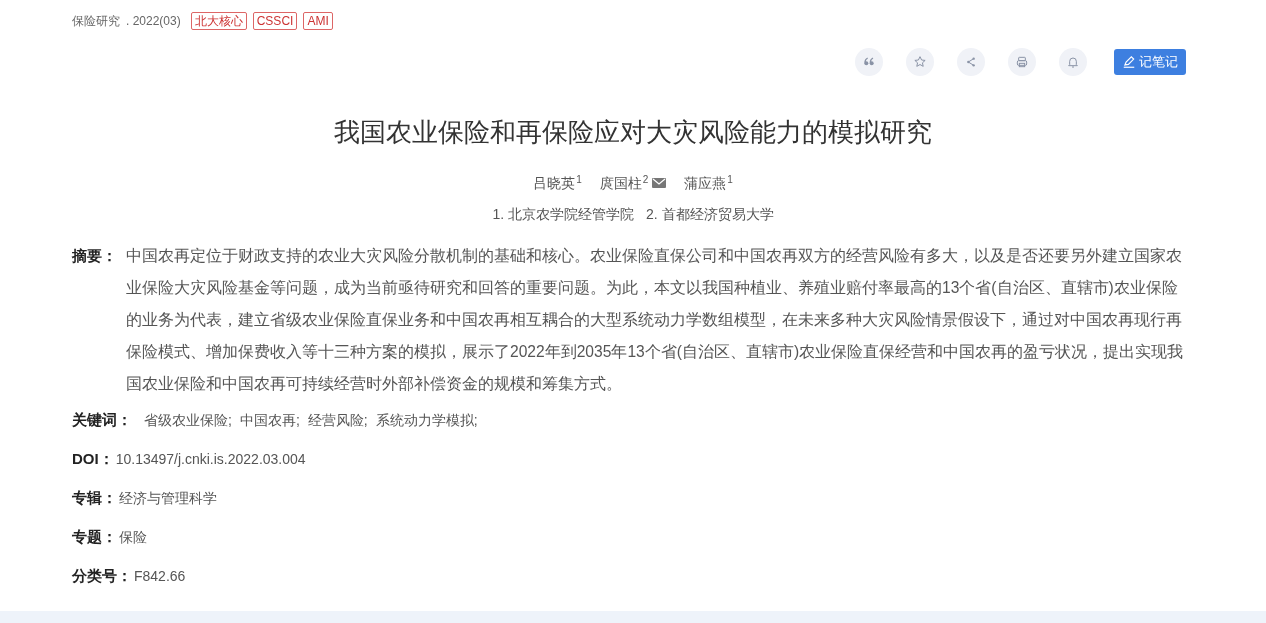 This screenshot has width=1266, height=623. Describe the element at coordinates (102, 575) in the screenshot. I see `field-label: 分类号：` at that location.